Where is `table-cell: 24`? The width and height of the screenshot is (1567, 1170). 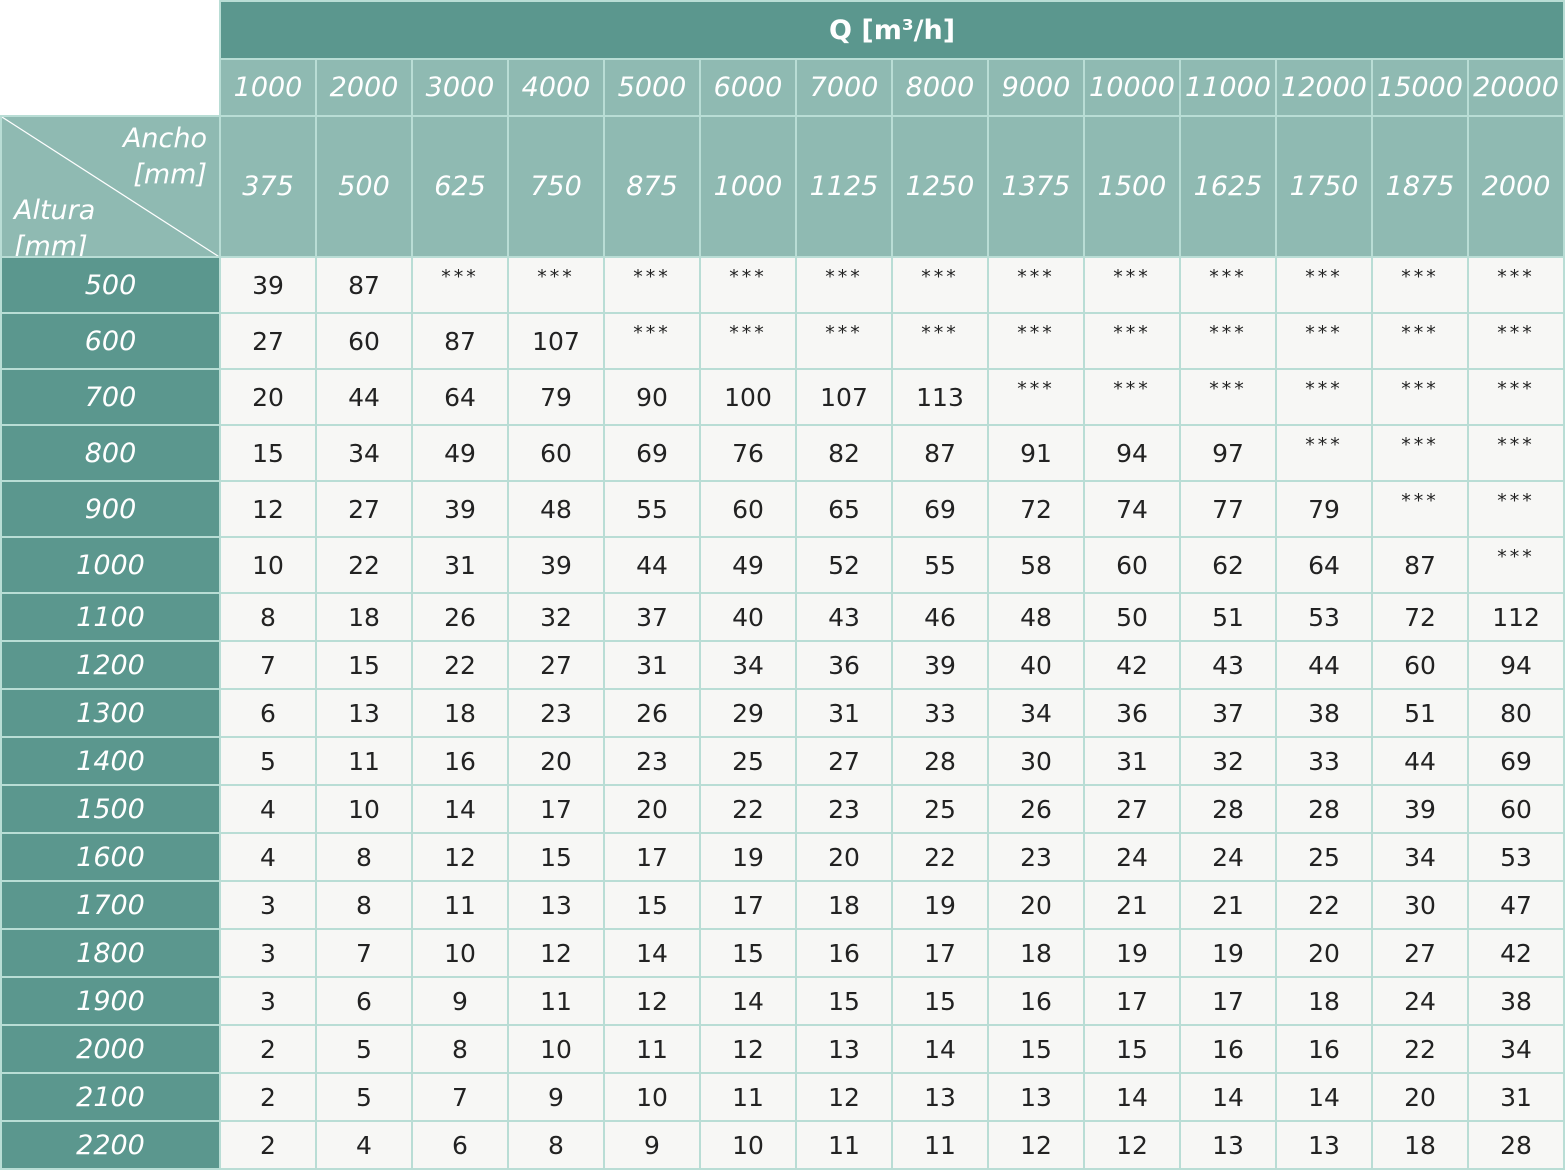
table-cell: 24 is located at coordinates (1228, 857).